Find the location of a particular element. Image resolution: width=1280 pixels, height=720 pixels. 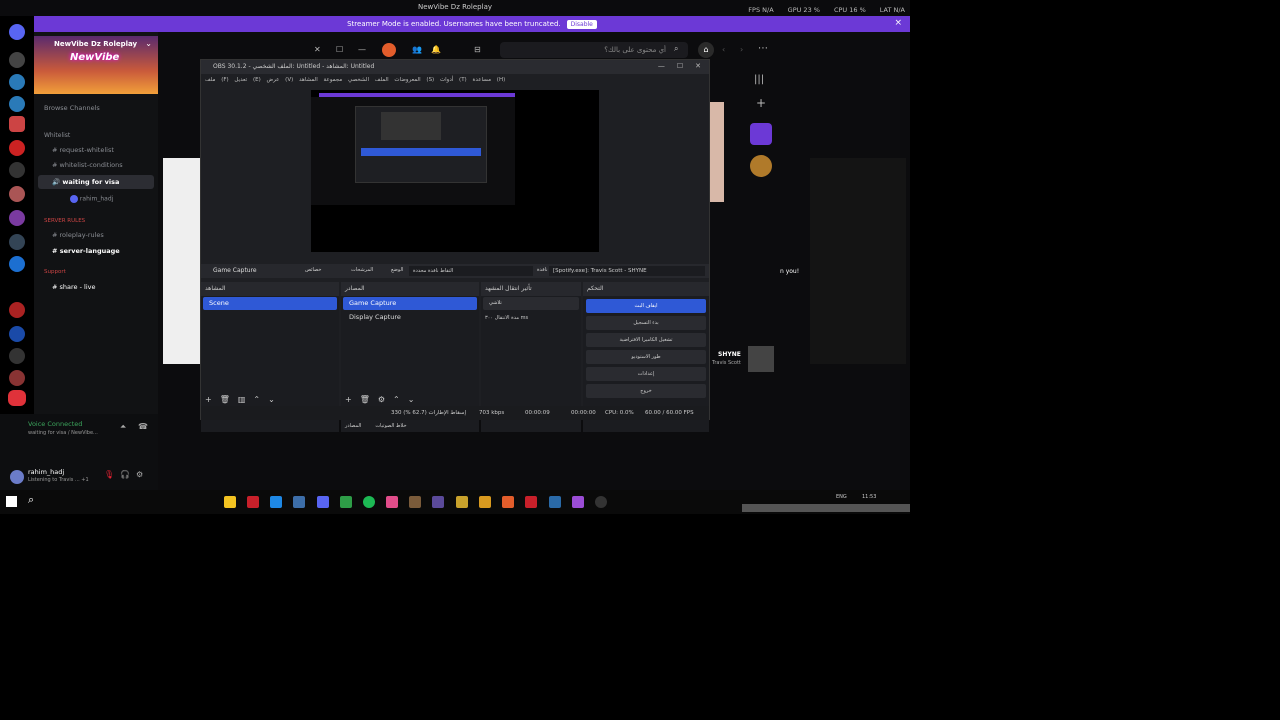

scene-item: Scene is located at coordinates (270, 303).